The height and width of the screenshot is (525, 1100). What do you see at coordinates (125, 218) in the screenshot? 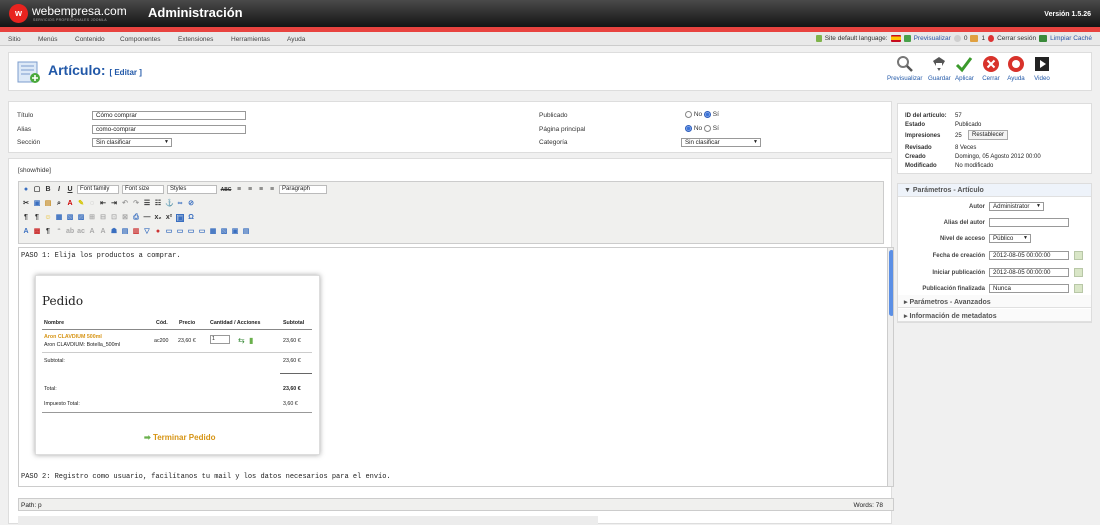
I see `insert-row-icon: ⊠` at bounding box center [125, 218].